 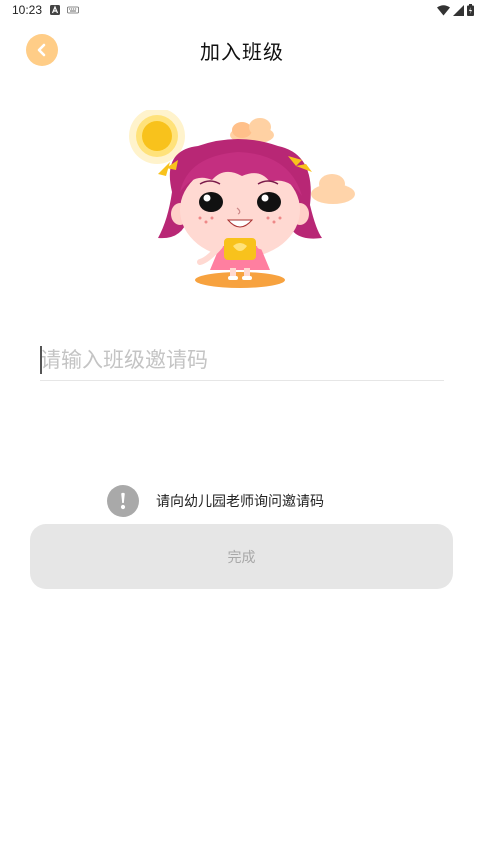 What do you see at coordinates (240, 502) in the screenshot?
I see `hint-text: 请向幼儿园老师询问邀请码` at bounding box center [240, 502].